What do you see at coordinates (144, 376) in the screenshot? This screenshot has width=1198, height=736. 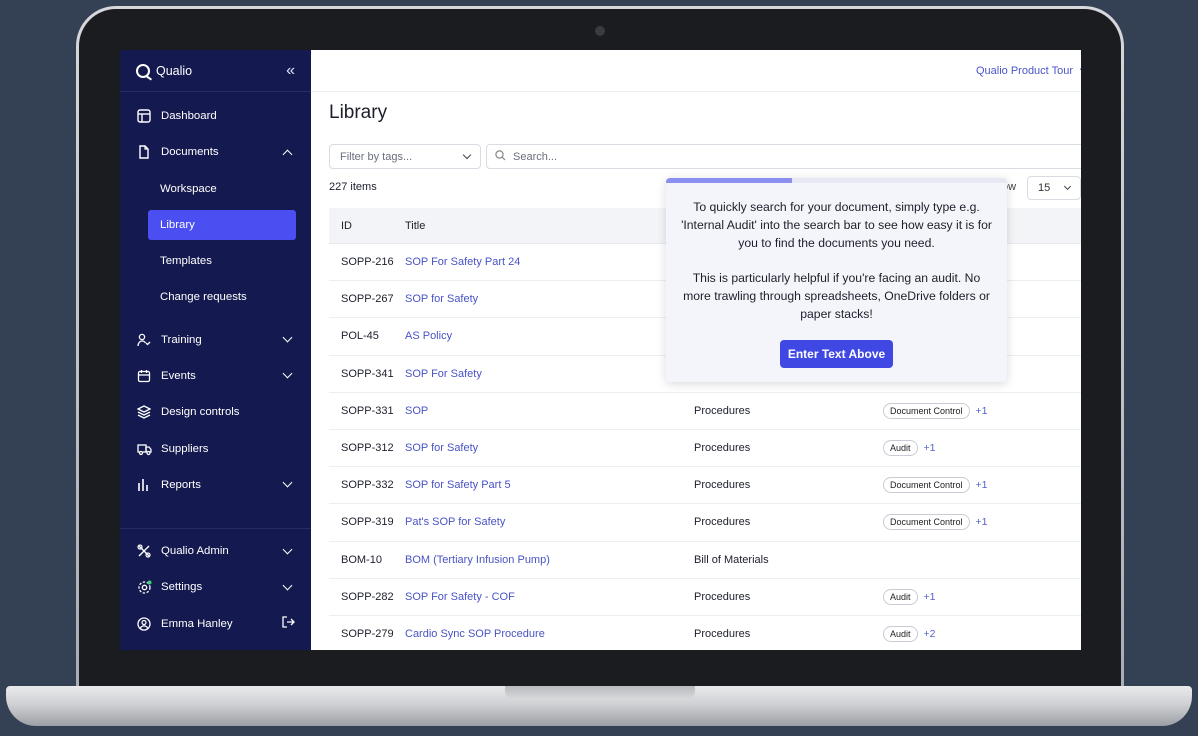 I see `calendar-icon` at bounding box center [144, 376].